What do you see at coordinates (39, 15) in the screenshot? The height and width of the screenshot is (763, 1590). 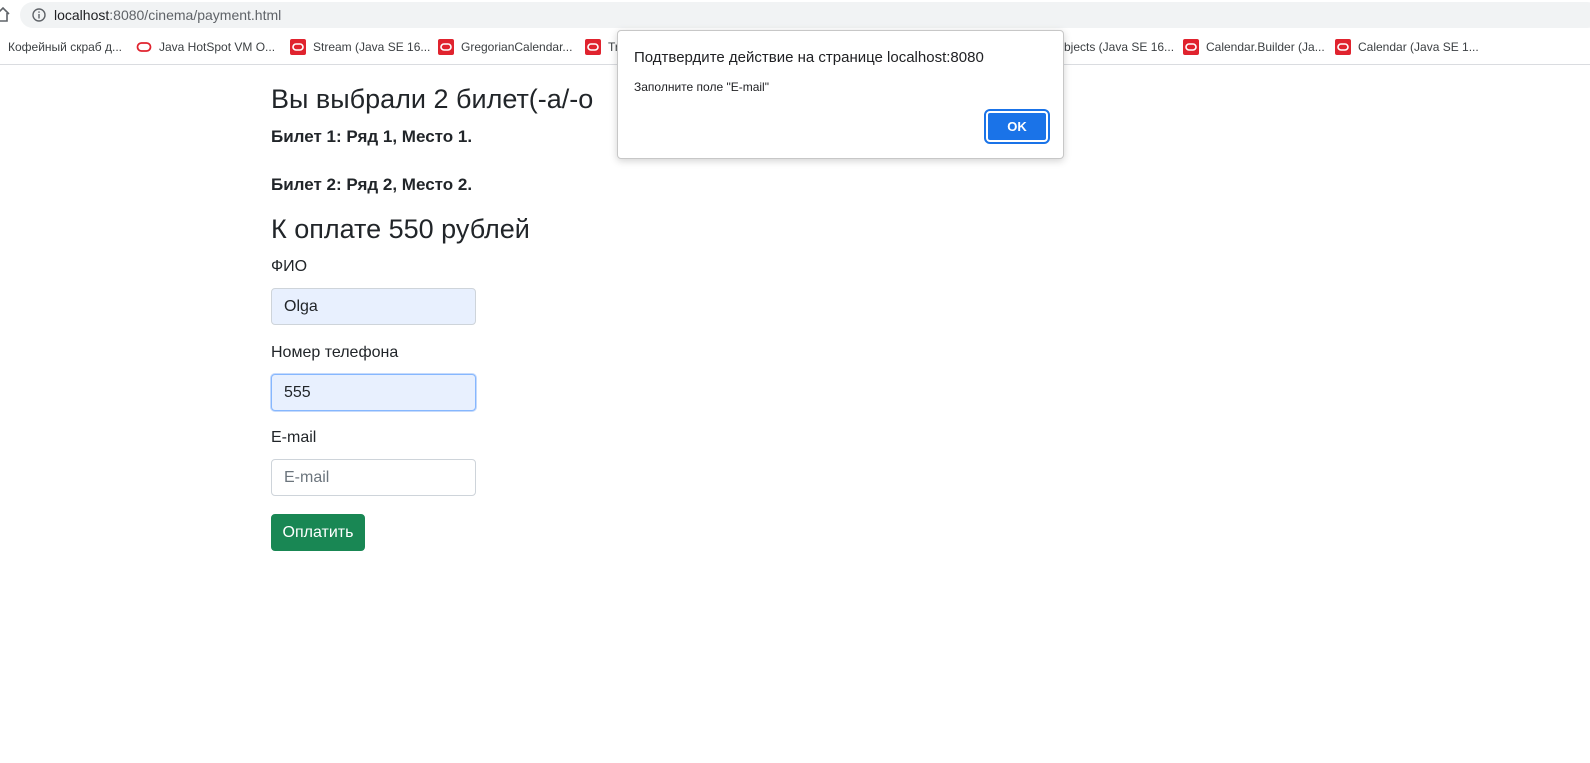 I see `info-icon` at bounding box center [39, 15].